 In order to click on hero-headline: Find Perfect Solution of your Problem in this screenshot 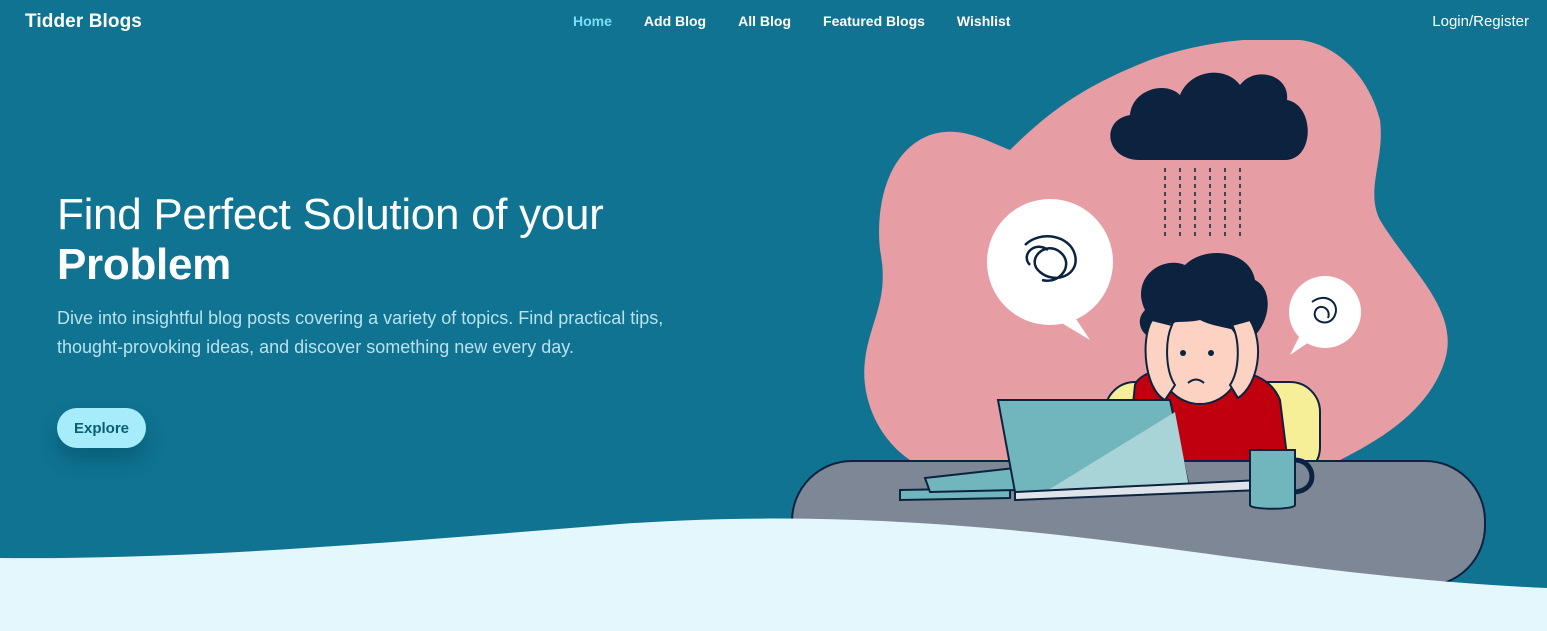, I will do `click(377, 240)`.